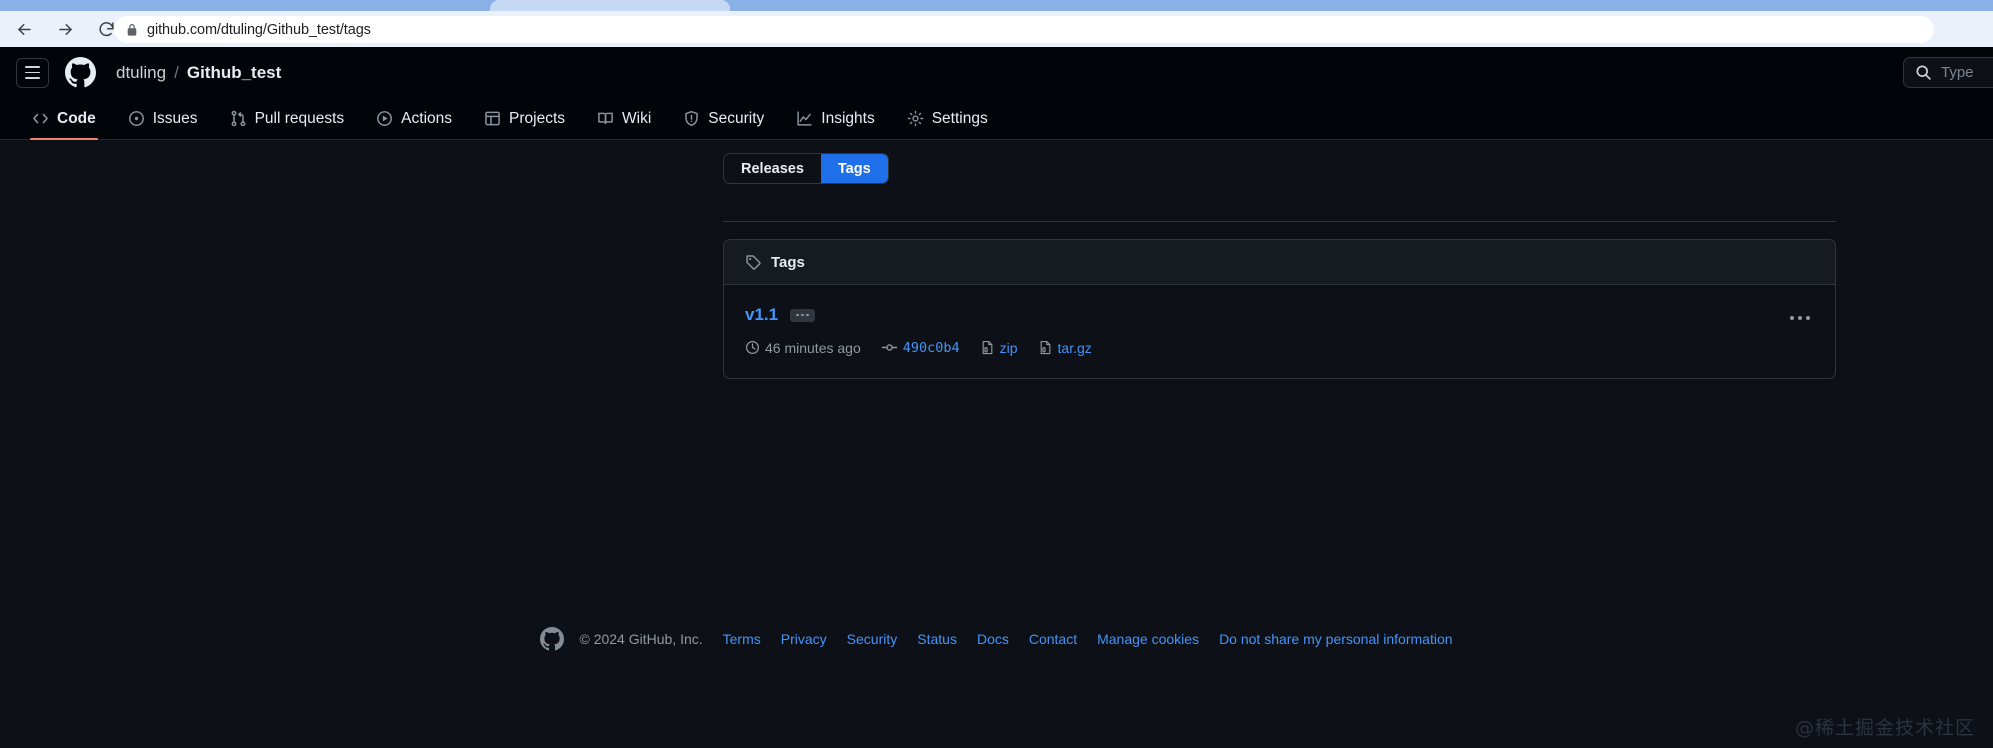 This screenshot has height=748, width=1993. Describe the element at coordinates (175, 118) in the screenshot. I see `nav-tab-label: Issues` at that location.